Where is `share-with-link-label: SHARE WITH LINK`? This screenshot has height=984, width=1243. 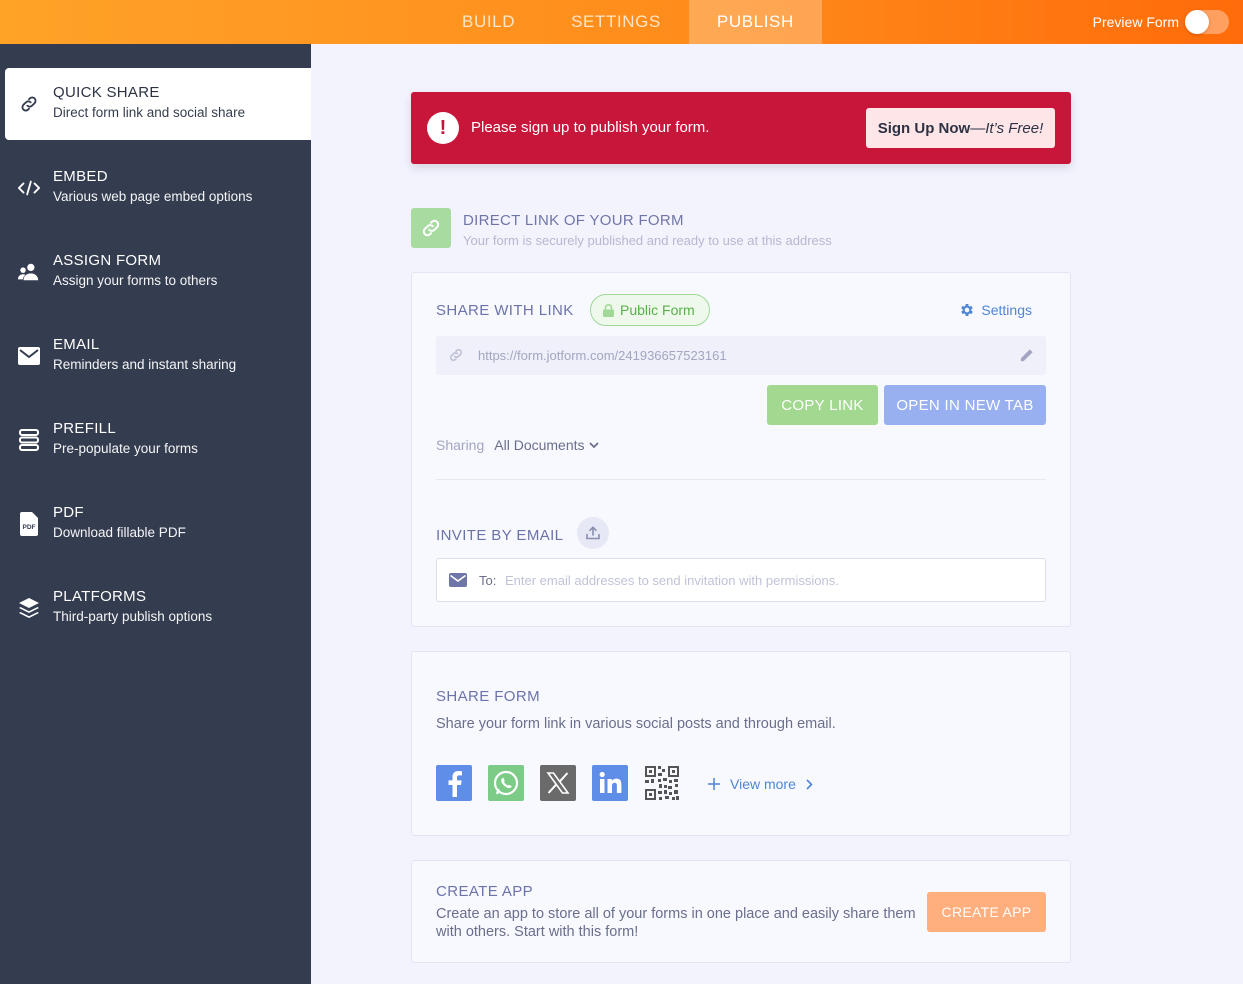 share-with-link-label: SHARE WITH LINK is located at coordinates (505, 310).